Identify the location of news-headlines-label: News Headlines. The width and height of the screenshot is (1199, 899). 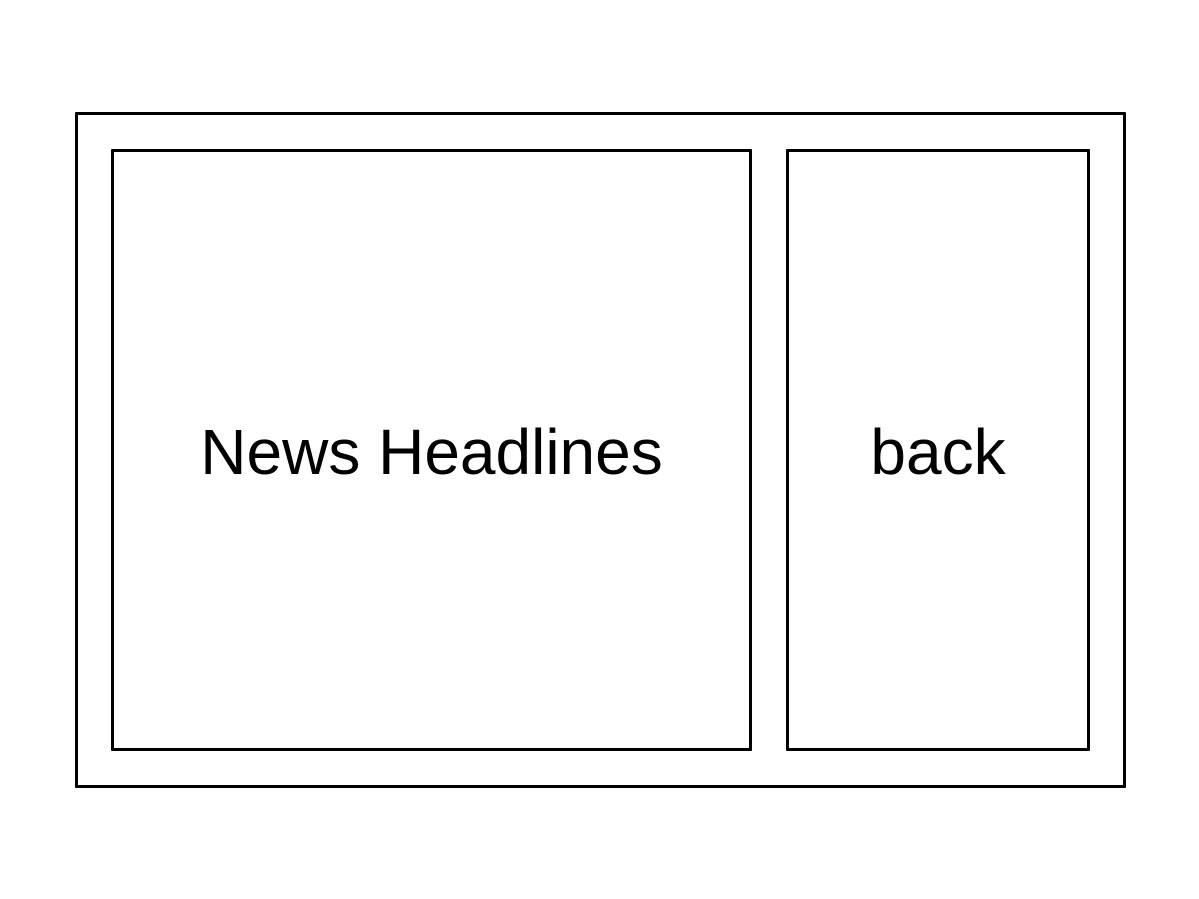
(431, 452).